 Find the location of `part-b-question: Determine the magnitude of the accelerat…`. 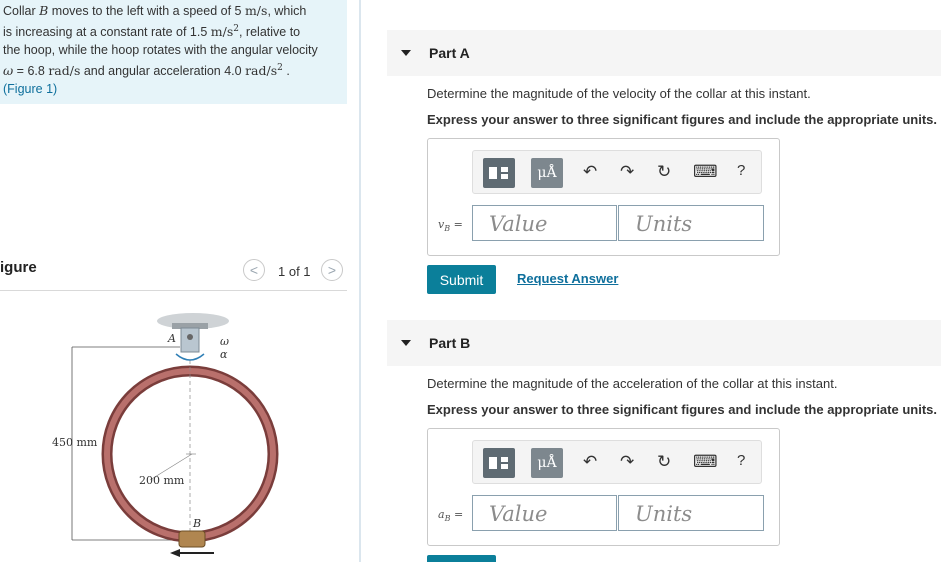

part-b-question: Determine the magnitude of the accelerat… is located at coordinates (632, 383).